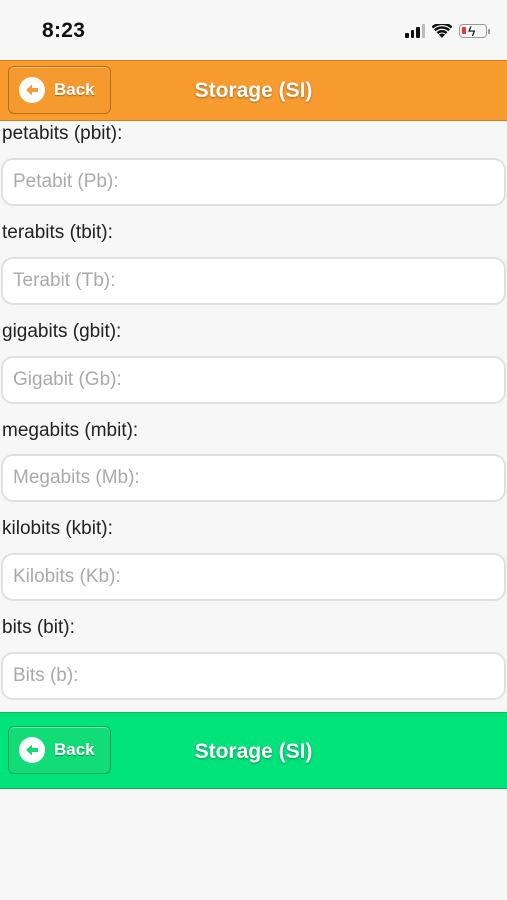 The width and height of the screenshot is (507, 900). What do you see at coordinates (253, 676) in the screenshot?
I see `bits-input` at bounding box center [253, 676].